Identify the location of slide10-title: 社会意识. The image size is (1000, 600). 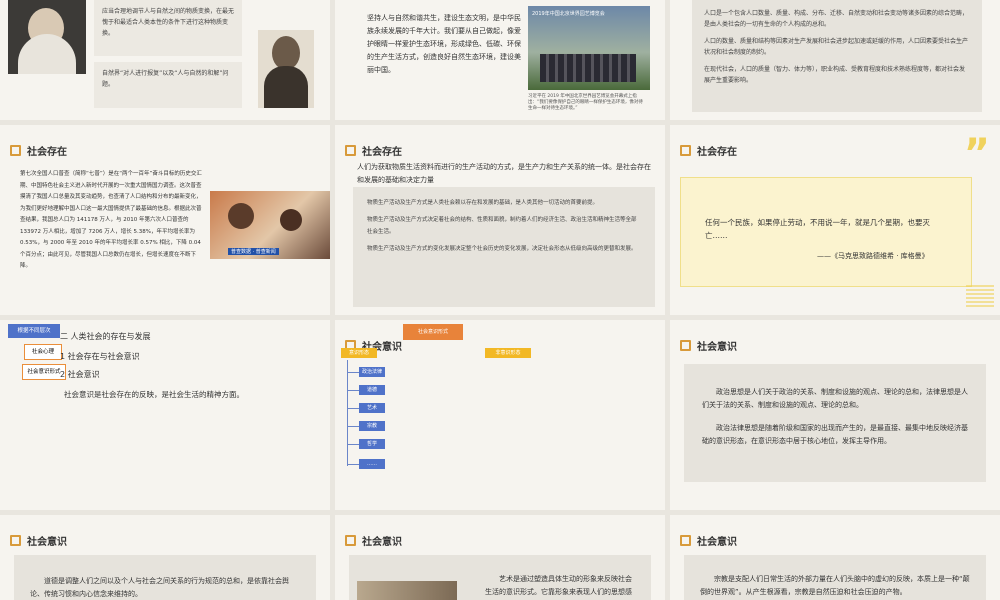
(38, 540).